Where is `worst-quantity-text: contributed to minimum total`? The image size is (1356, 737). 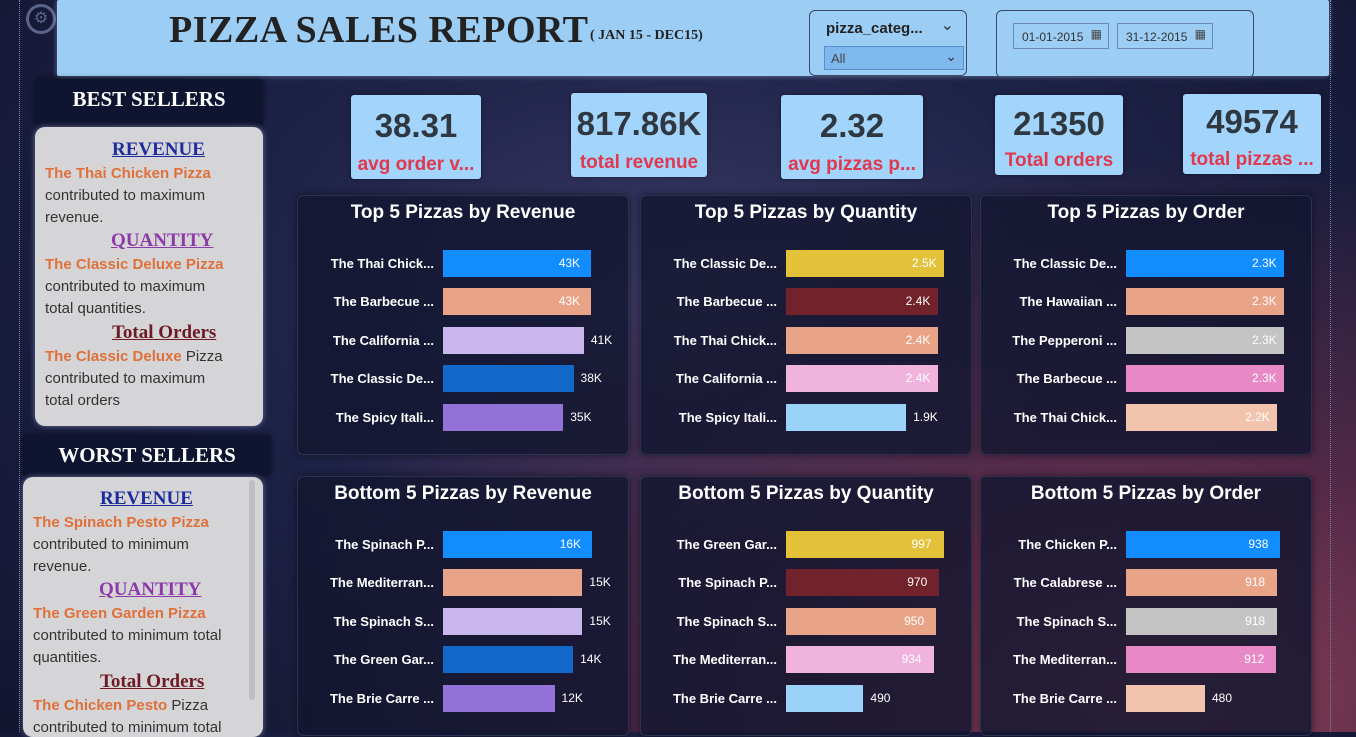
worst-quantity-text: contributed to minimum total is located at coordinates (127, 635).